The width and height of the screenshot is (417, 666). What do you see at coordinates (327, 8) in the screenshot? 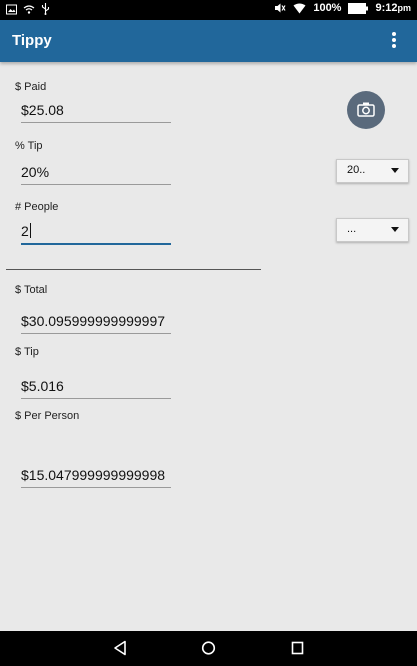
I see `battery-percent: 100%` at bounding box center [327, 8].